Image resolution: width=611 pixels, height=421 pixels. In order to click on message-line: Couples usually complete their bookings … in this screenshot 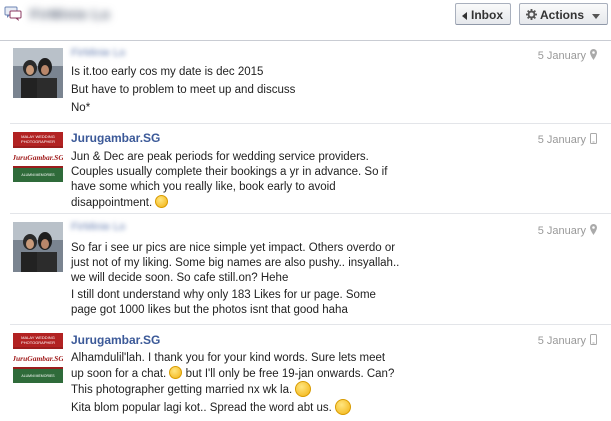, I will do `click(229, 172)`.